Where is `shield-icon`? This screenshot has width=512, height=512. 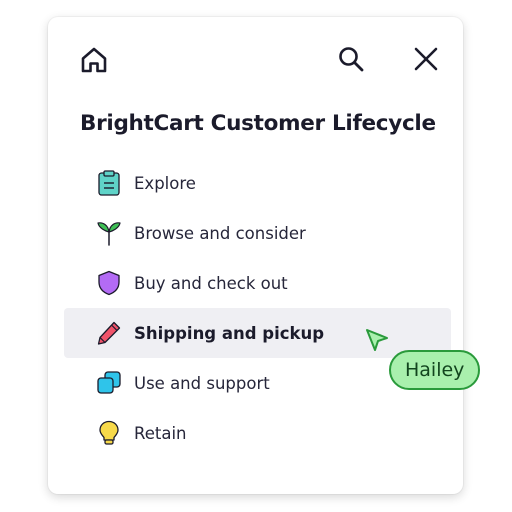
shield-icon is located at coordinates (109, 283).